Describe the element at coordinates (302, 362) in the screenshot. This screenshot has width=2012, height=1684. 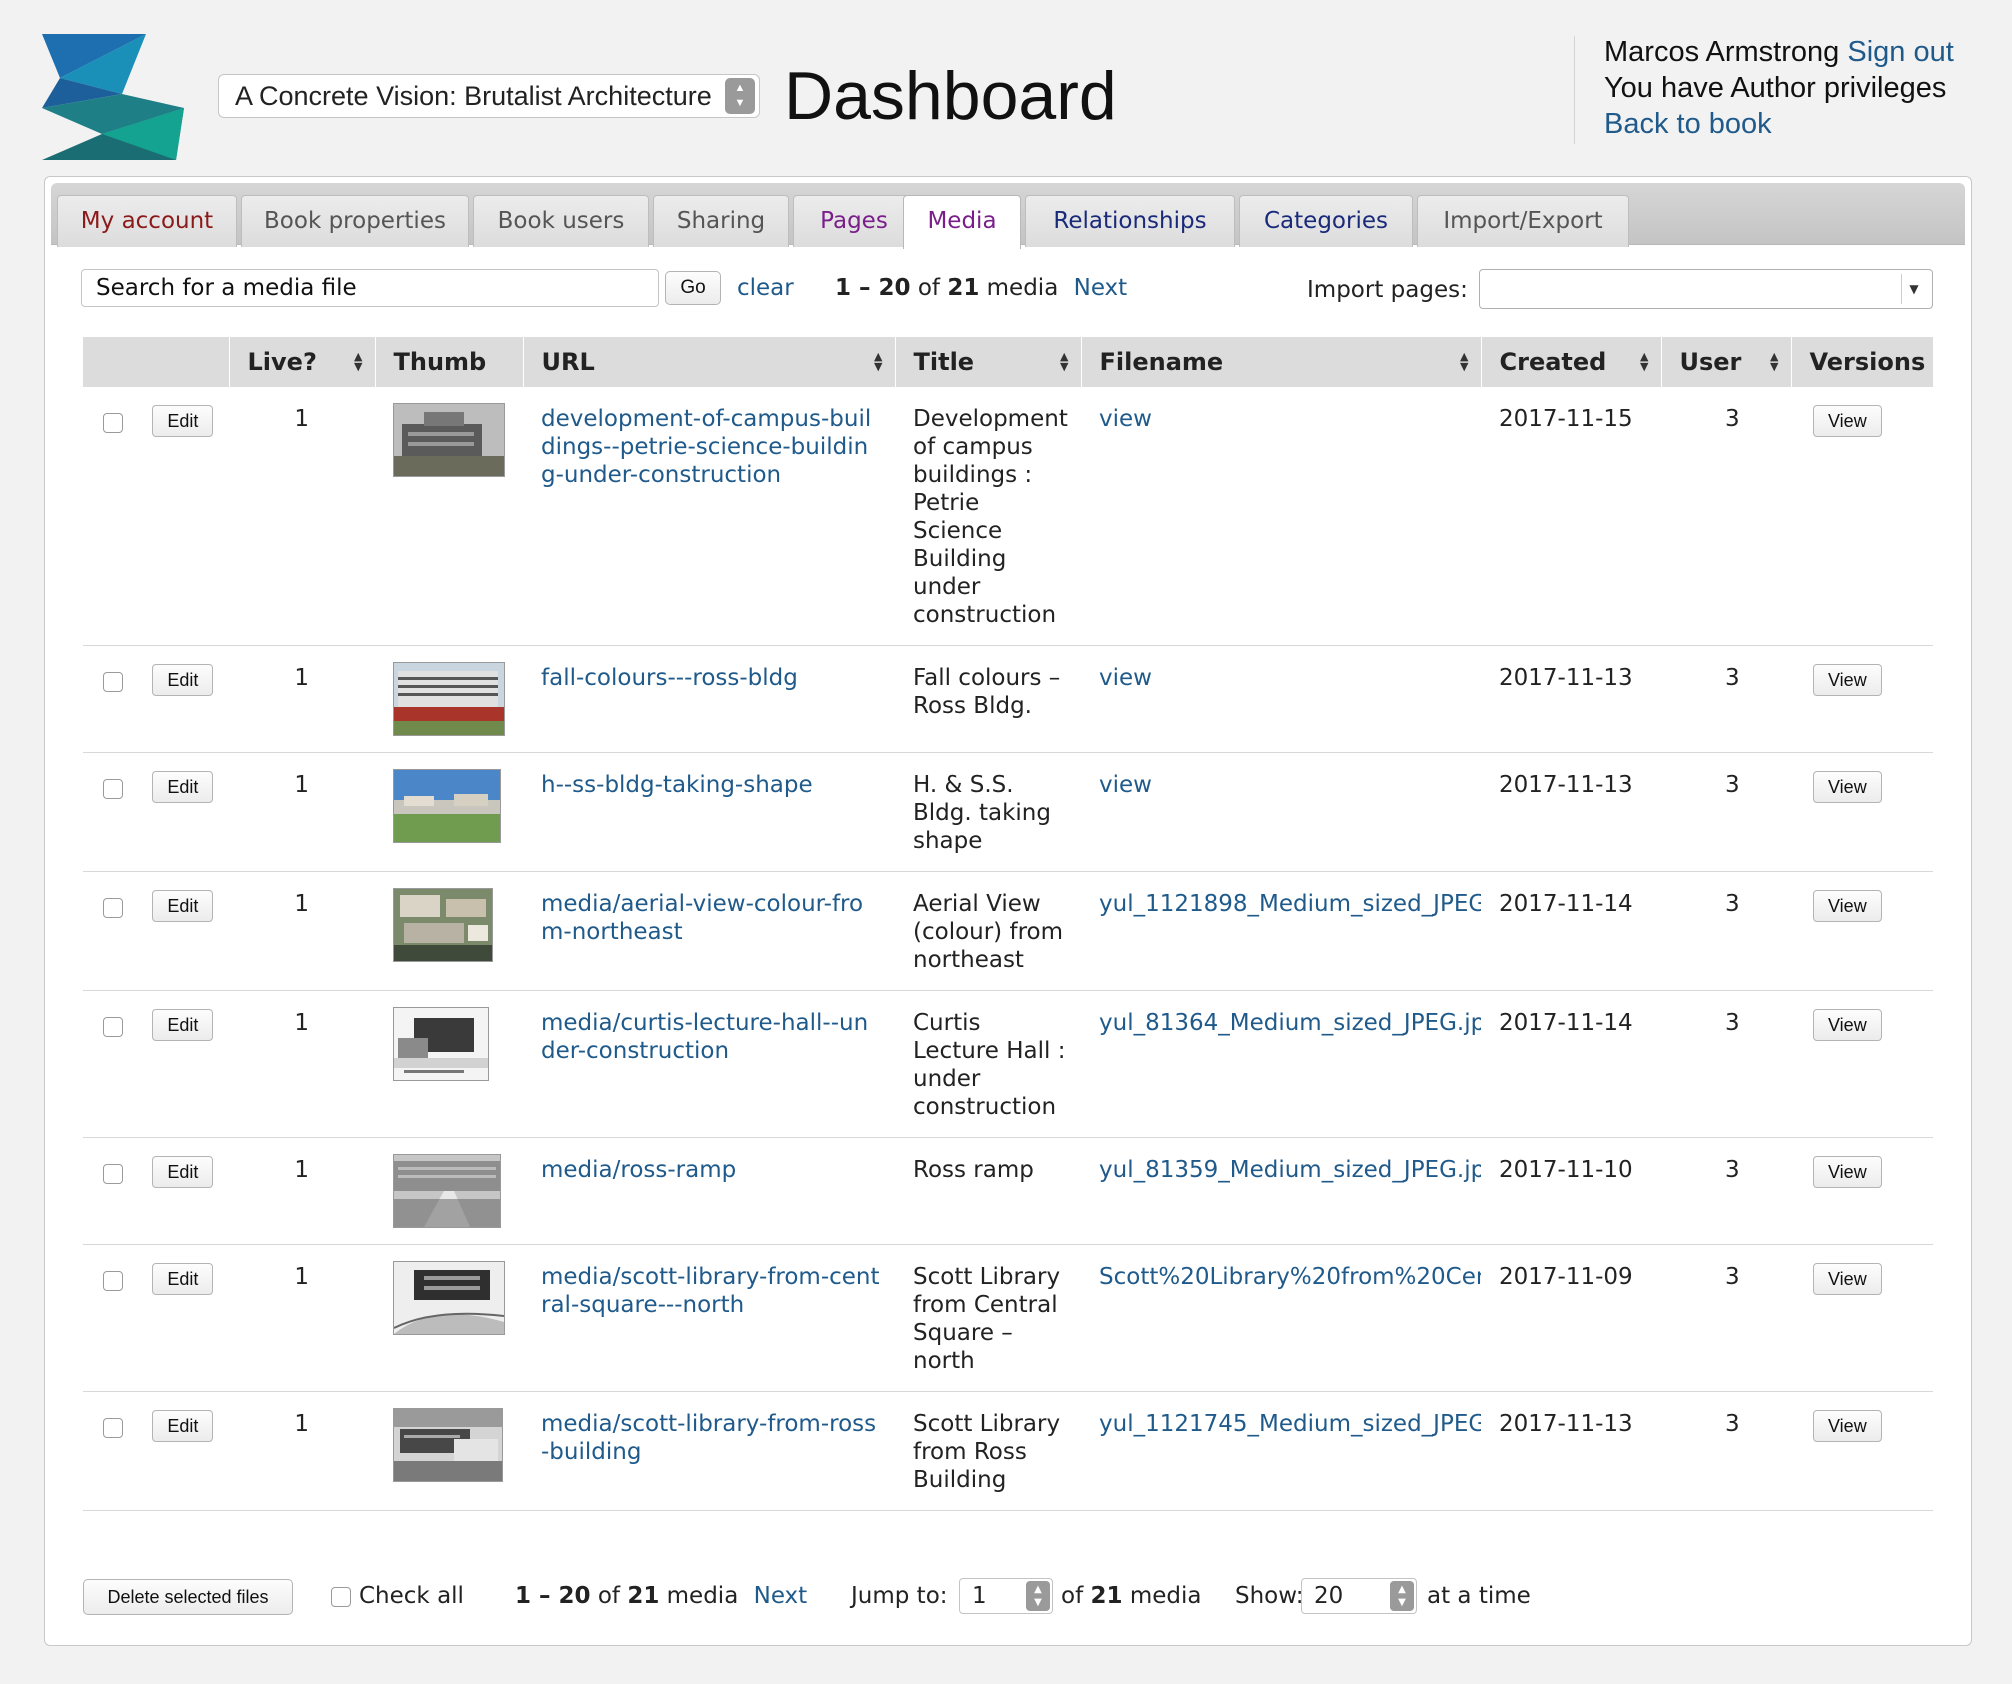
I see `header-live: Live? ▲ ▼` at that location.